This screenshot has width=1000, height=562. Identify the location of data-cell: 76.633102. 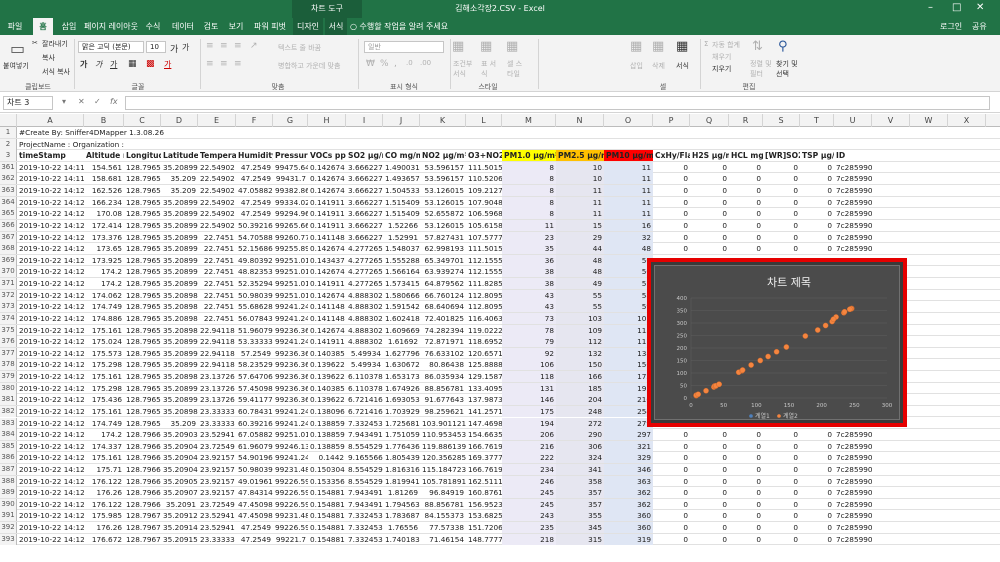
(443, 353).